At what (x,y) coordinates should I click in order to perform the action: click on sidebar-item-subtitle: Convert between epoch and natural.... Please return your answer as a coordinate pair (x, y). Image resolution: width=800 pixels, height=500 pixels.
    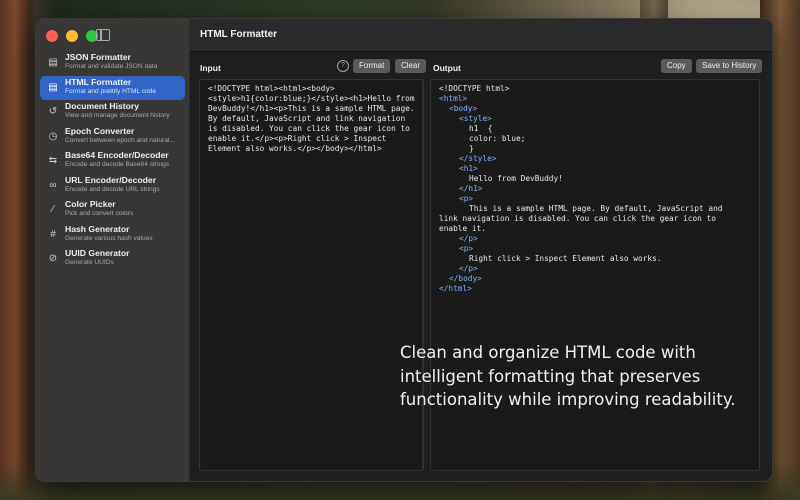
    Looking at the image, I should click on (120, 140).